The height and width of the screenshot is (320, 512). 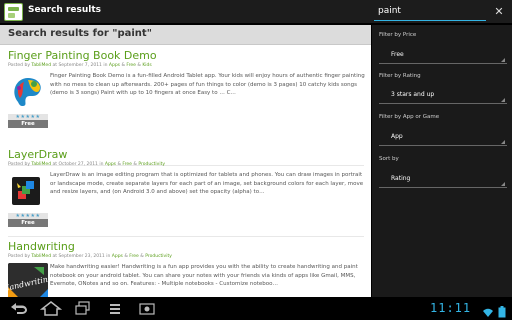 What do you see at coordinates (430, 12) in the screenshot?
I see `search-input: paint` at bounding box center [430, 12].